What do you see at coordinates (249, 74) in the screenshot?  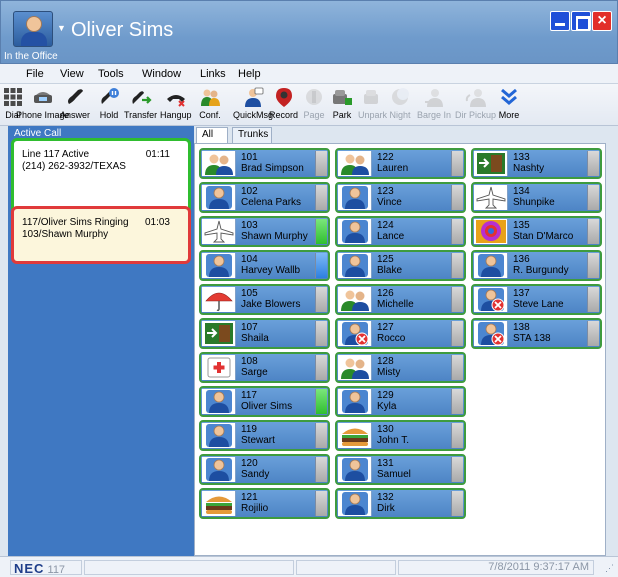 I see `menu-help: Help` at bounding box center [249, 74].